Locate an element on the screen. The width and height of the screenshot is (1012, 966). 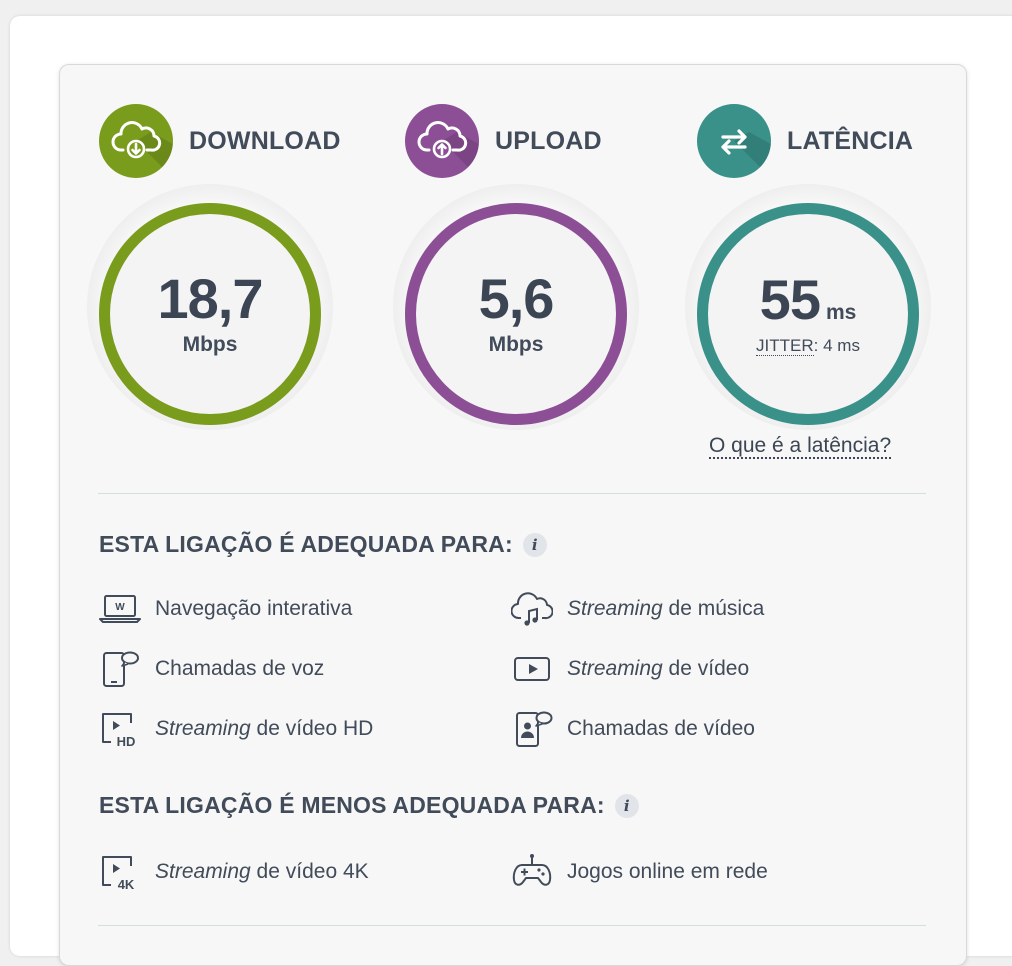
latency-title: LATÊNCIA is located at coordinates (850, 140).